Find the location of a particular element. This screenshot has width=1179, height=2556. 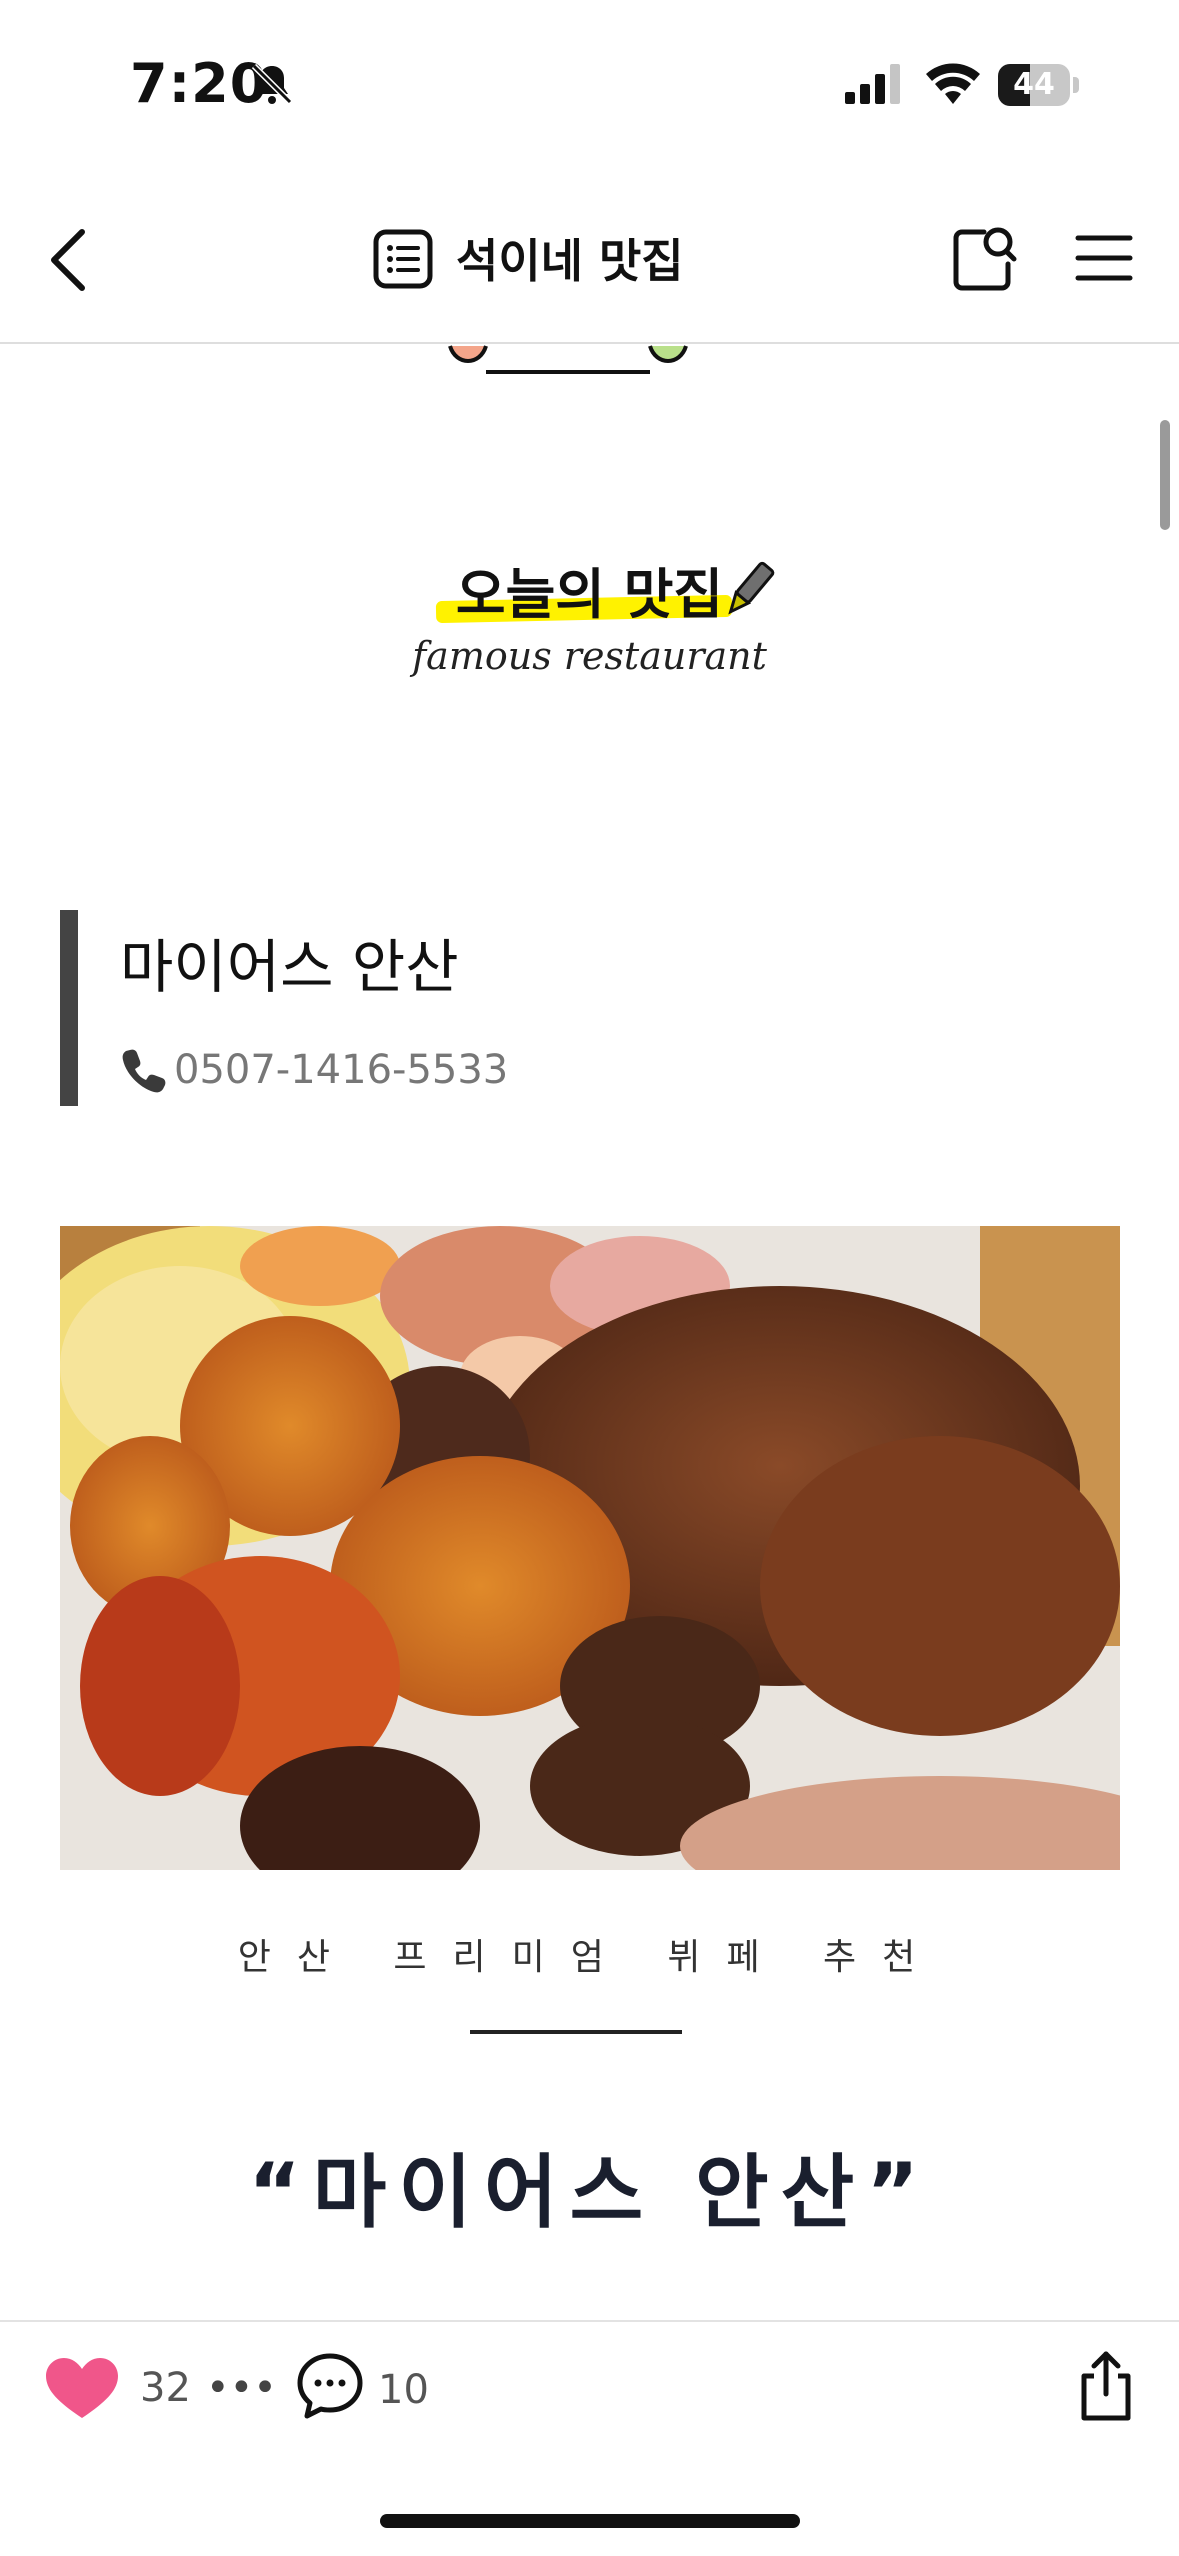

place-name: 마이어스 안산 is located at coordinates (289, 962).